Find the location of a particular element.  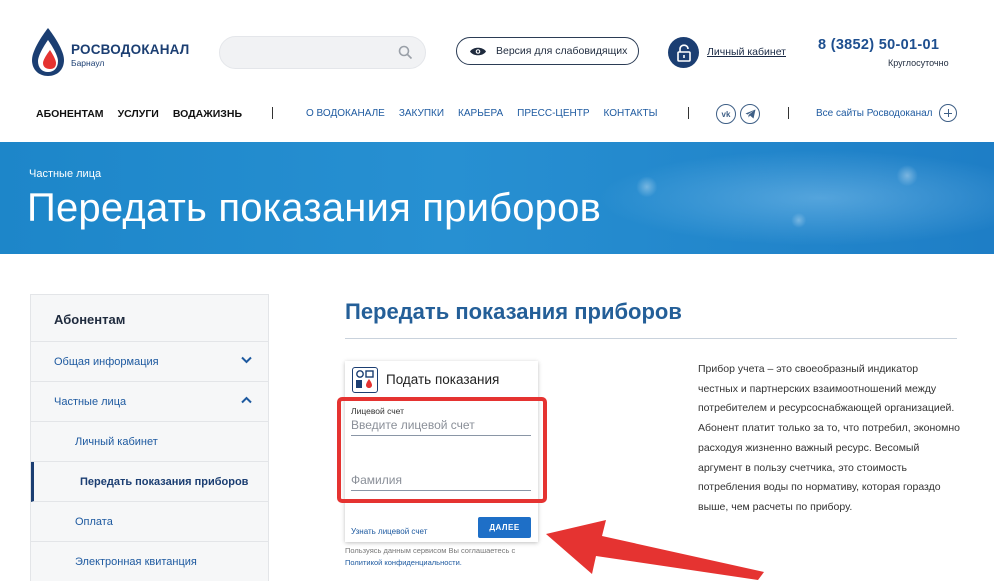

sidebar-item-general-info: Общая информация is located at coordinates (149, 362).